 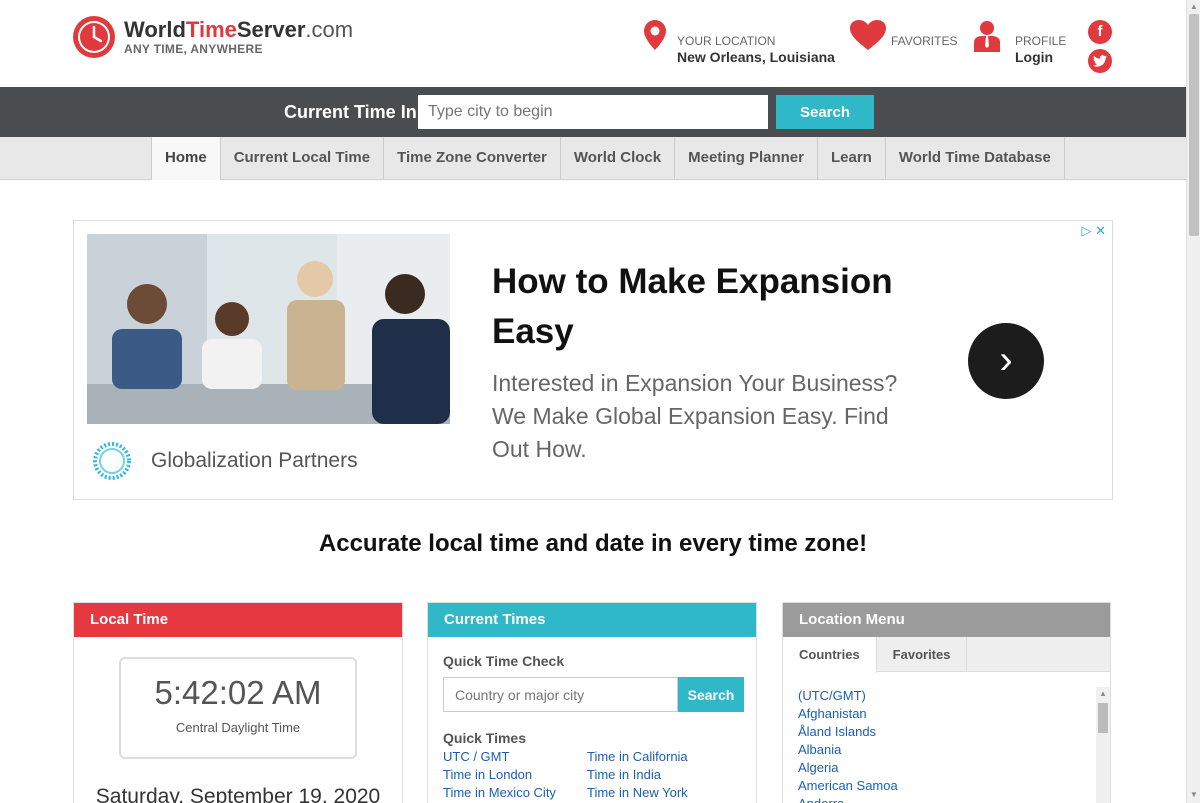 What do you see at coordinates (239, 29) in the screenshot?
I see `logo-title: WorldTimeServer.com` at bounding box center [239, 29].